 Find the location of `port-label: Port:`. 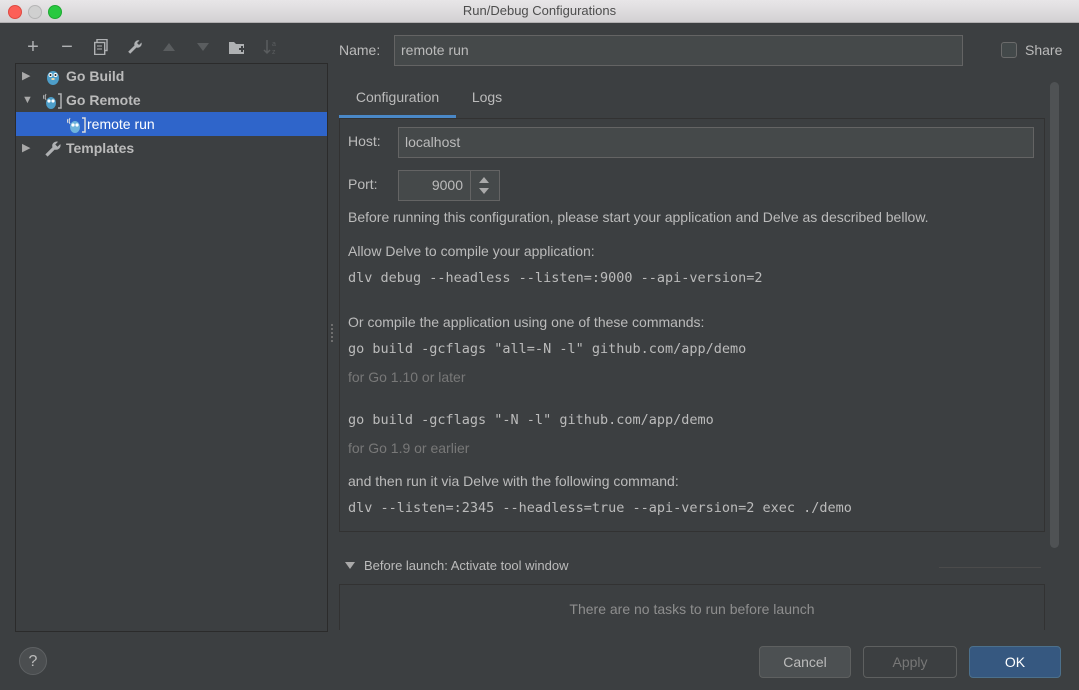

port-label: Port: is located at coordinates (363, 184).